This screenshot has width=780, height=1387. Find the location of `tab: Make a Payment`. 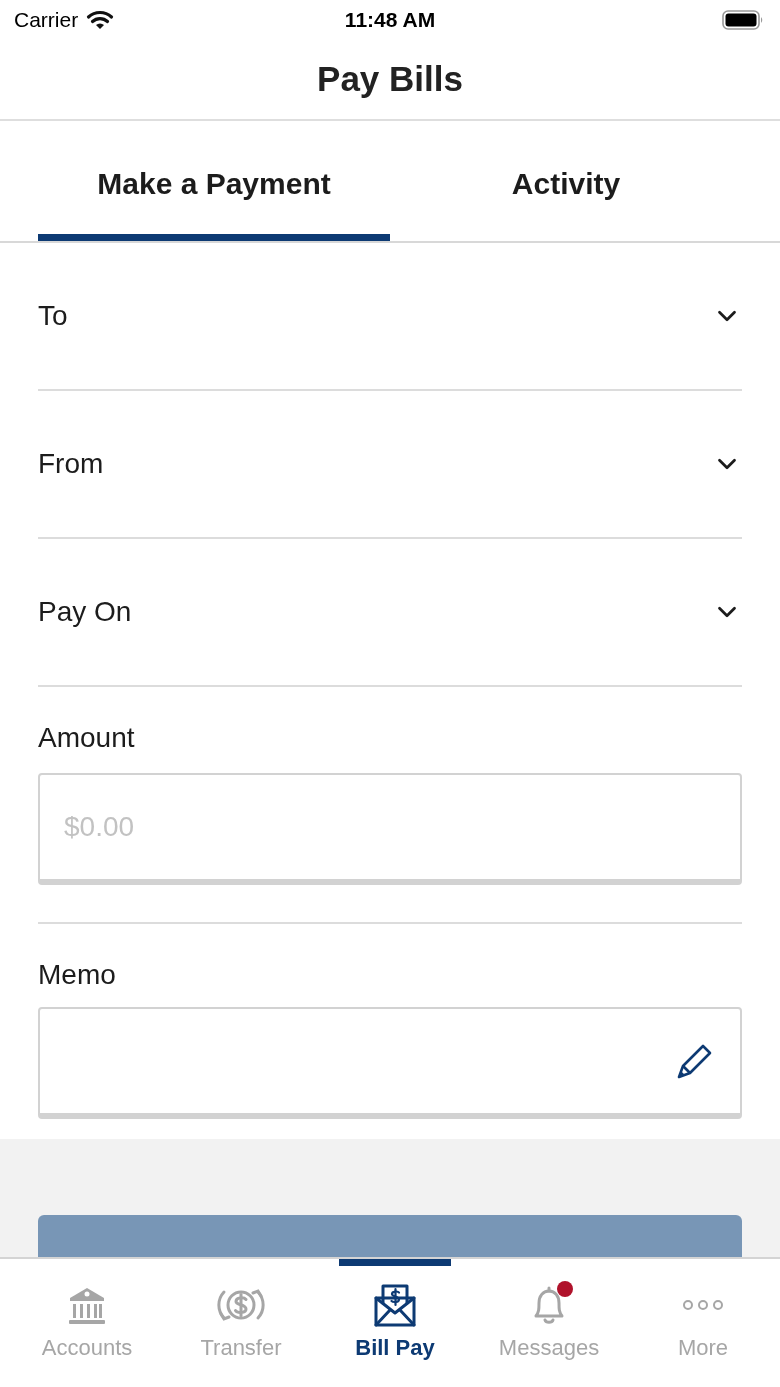

tab: Make a Payment is located at coordinates (214, 181).